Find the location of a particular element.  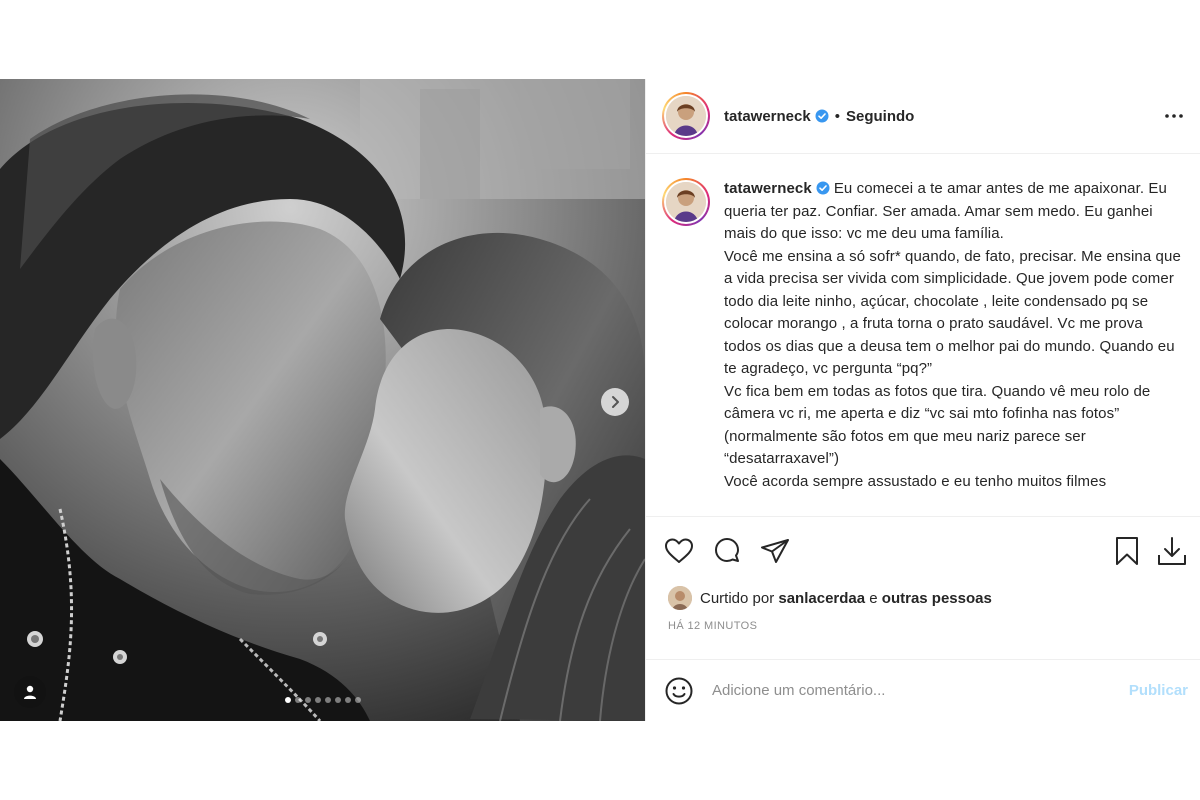

post-timestamp: HÁ 12 MINUTOS is located at coordinates (923, 627).